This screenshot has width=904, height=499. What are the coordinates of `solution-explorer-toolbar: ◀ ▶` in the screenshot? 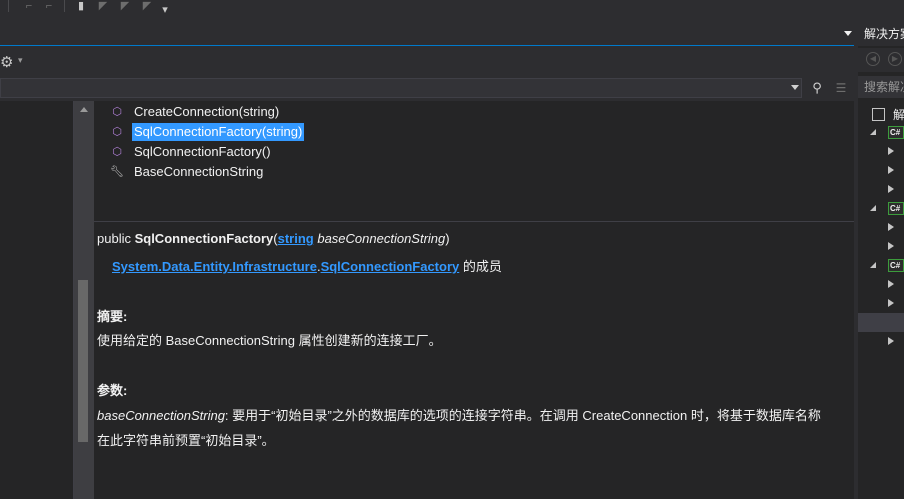 It's located at (881, 60).